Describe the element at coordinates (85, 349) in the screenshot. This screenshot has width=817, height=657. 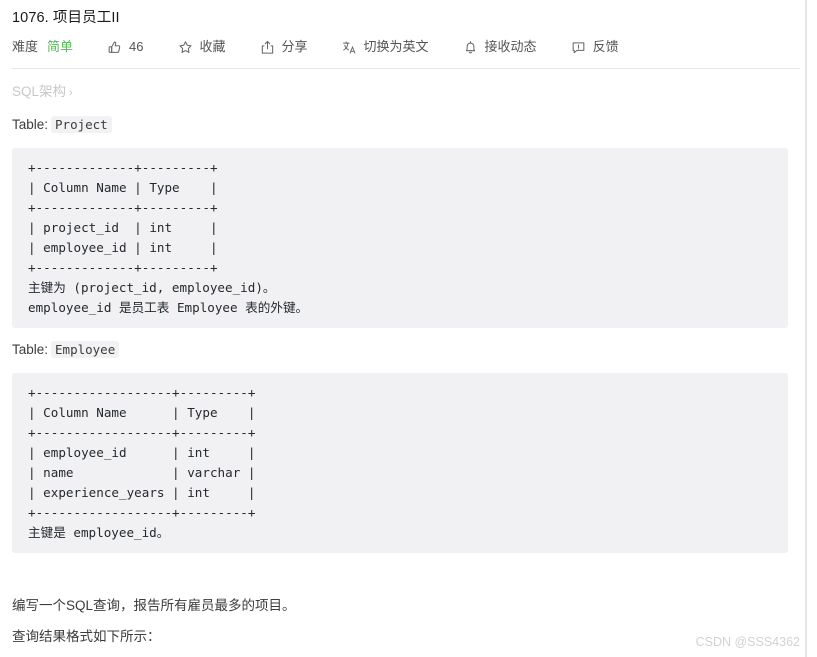
I see `table-employee-name: Employee` at that location.